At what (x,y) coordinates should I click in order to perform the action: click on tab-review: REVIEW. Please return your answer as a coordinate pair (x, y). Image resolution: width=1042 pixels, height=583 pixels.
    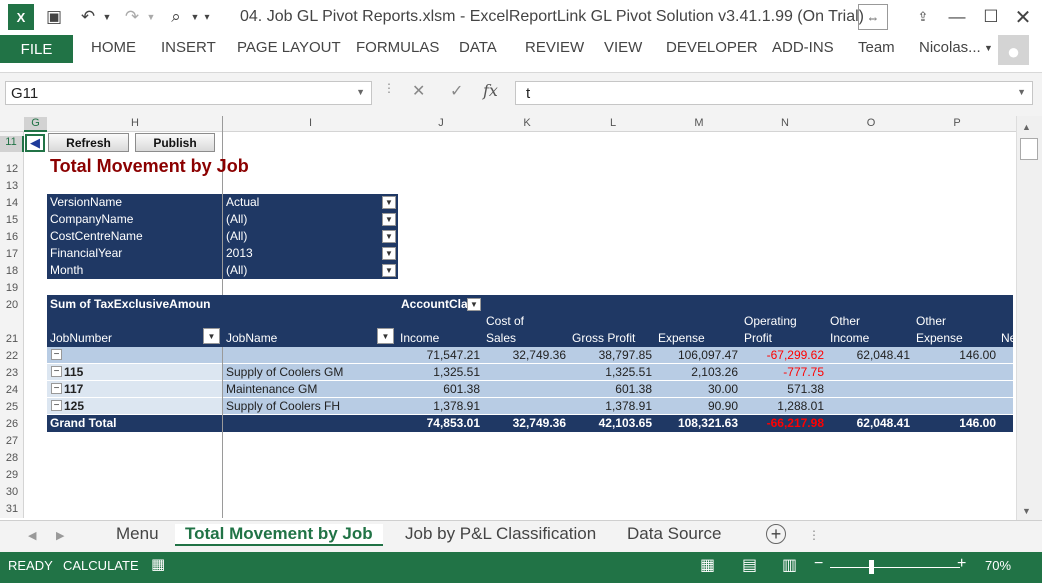
    Looking at the image, I should click on (554, 47).